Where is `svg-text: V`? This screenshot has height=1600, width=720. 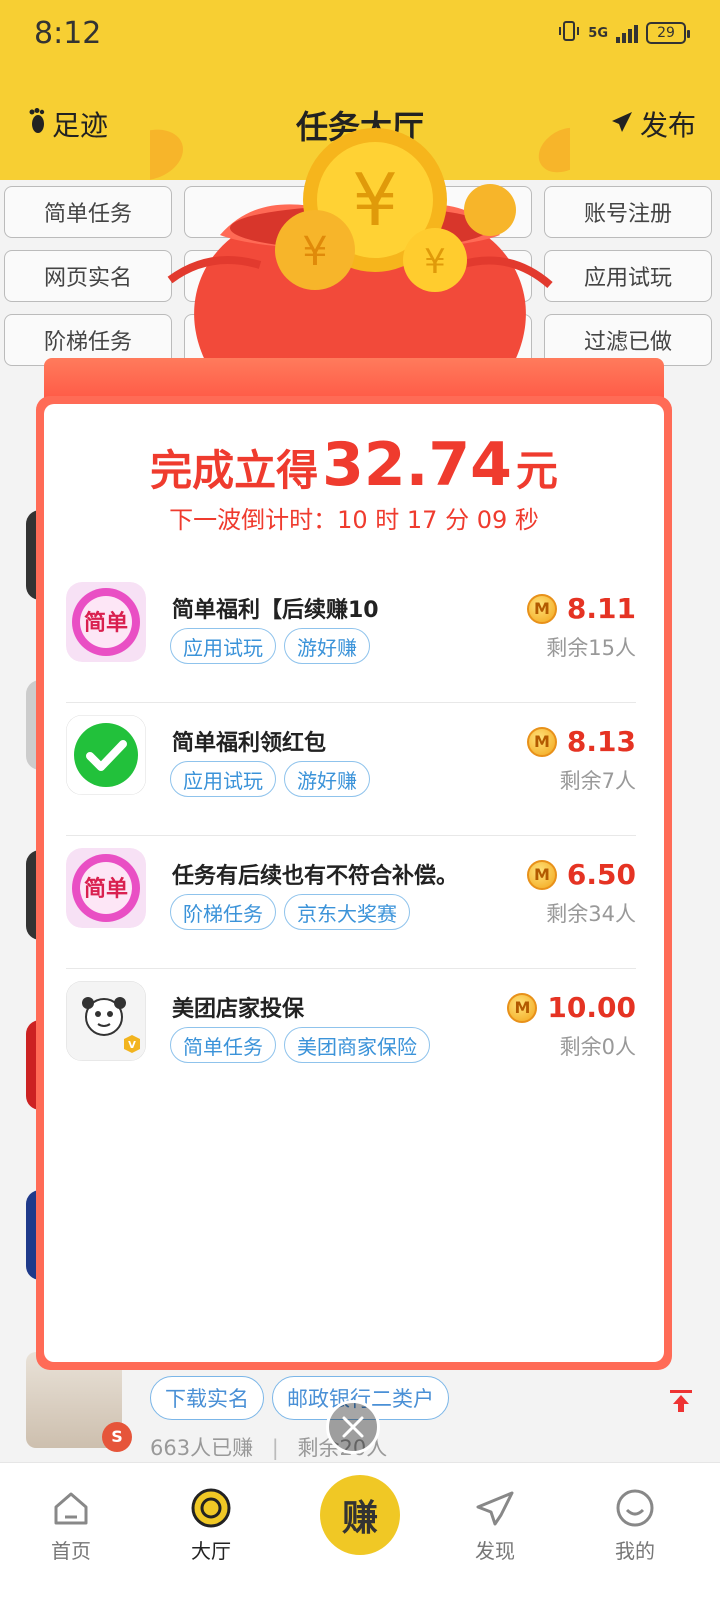 svg-text: V is located at coordinates (132, 1045).